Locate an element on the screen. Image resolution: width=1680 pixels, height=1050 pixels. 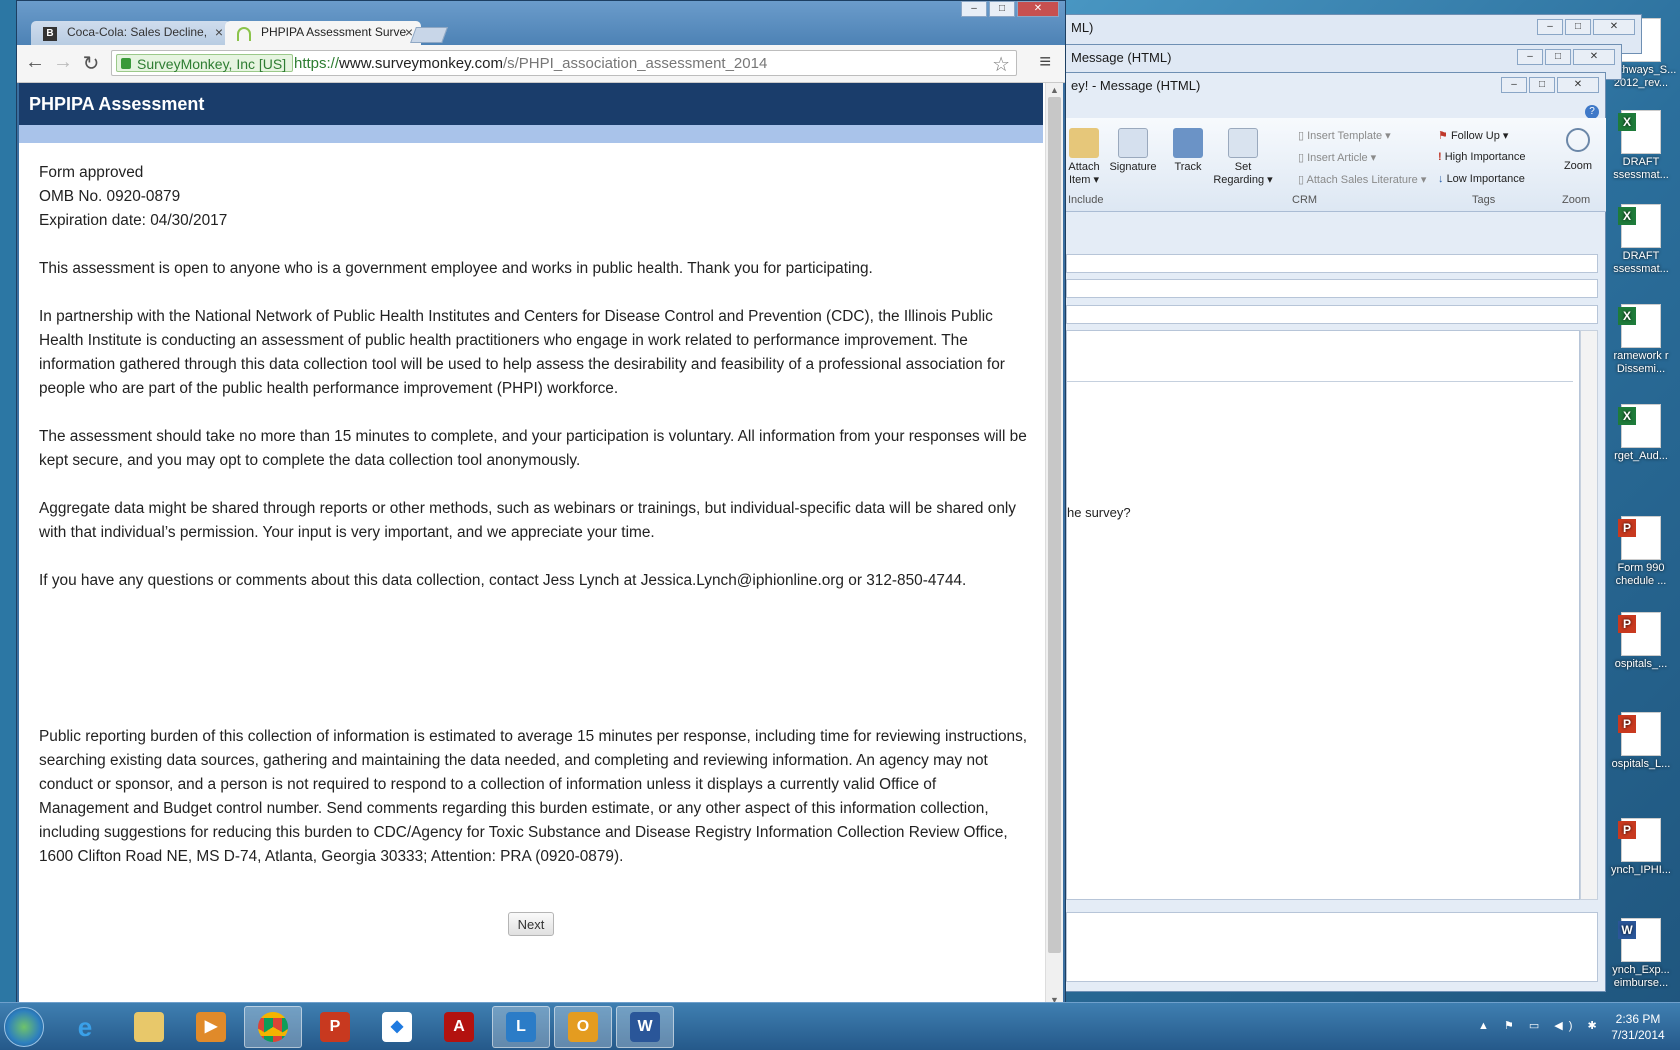
taskbar-chrome is located at coordinates (273, 1027).